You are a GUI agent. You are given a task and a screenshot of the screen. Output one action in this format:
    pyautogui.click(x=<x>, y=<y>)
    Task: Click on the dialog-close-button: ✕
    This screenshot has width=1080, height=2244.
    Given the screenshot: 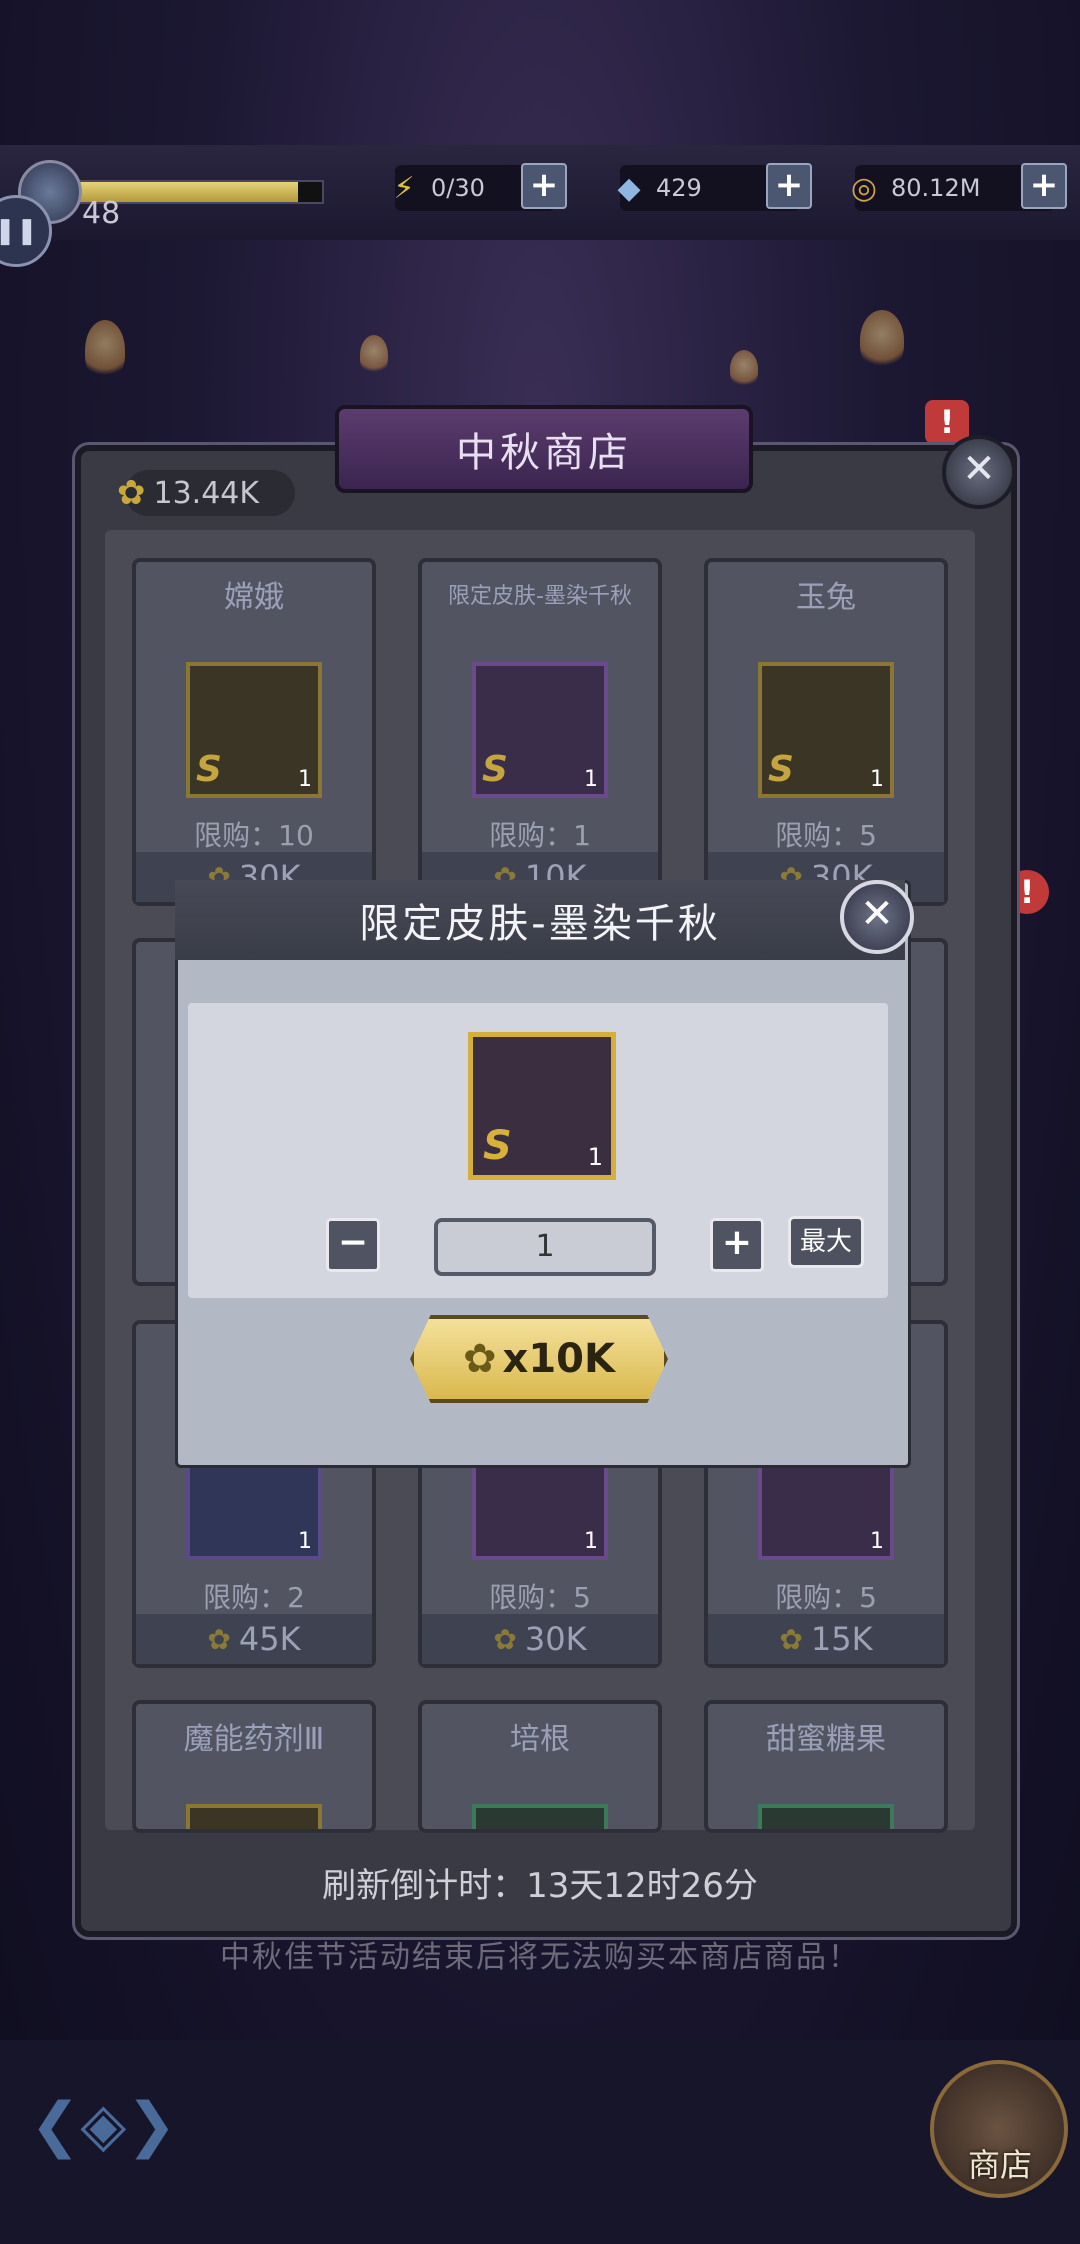 What is the action you would take?
    pyautogui.click(x=877, y=917)
    